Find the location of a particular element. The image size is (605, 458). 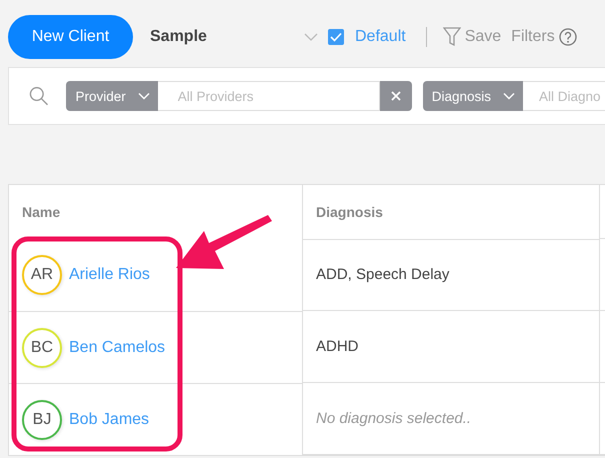

new-client-button: New Client is located at coordinates (70, 37).